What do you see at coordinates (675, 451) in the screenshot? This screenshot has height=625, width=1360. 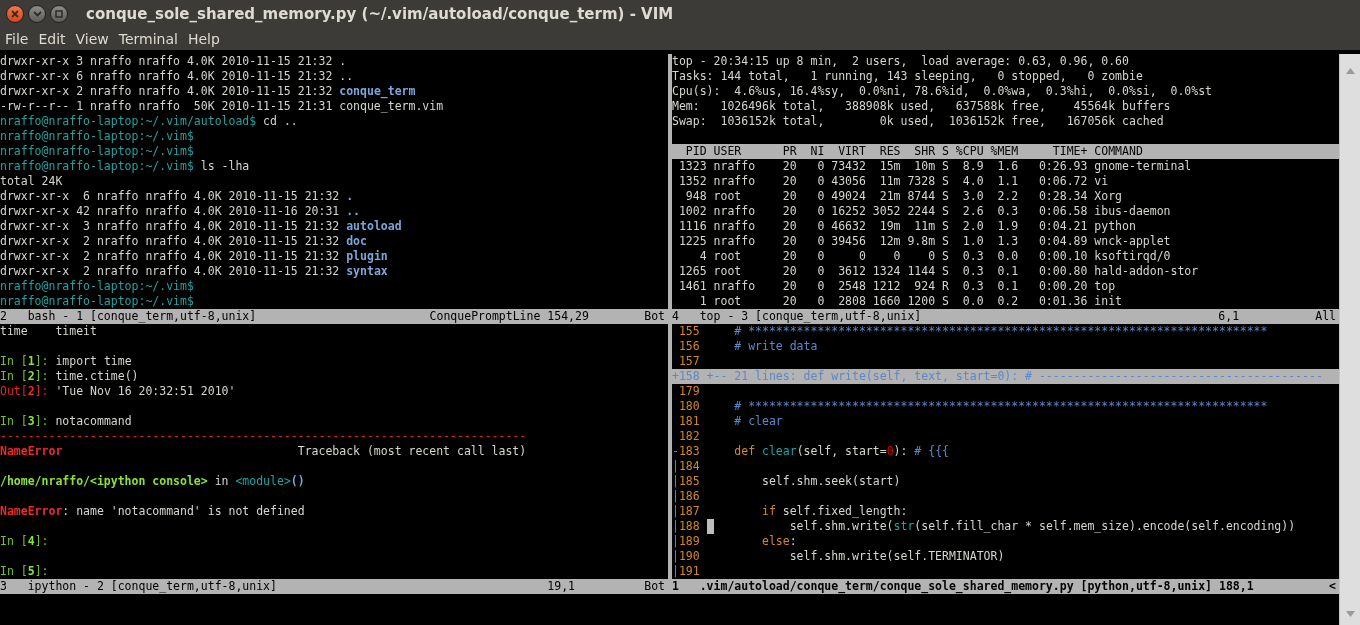 I see `fold-marker: -` at bounding box center [675, 451].